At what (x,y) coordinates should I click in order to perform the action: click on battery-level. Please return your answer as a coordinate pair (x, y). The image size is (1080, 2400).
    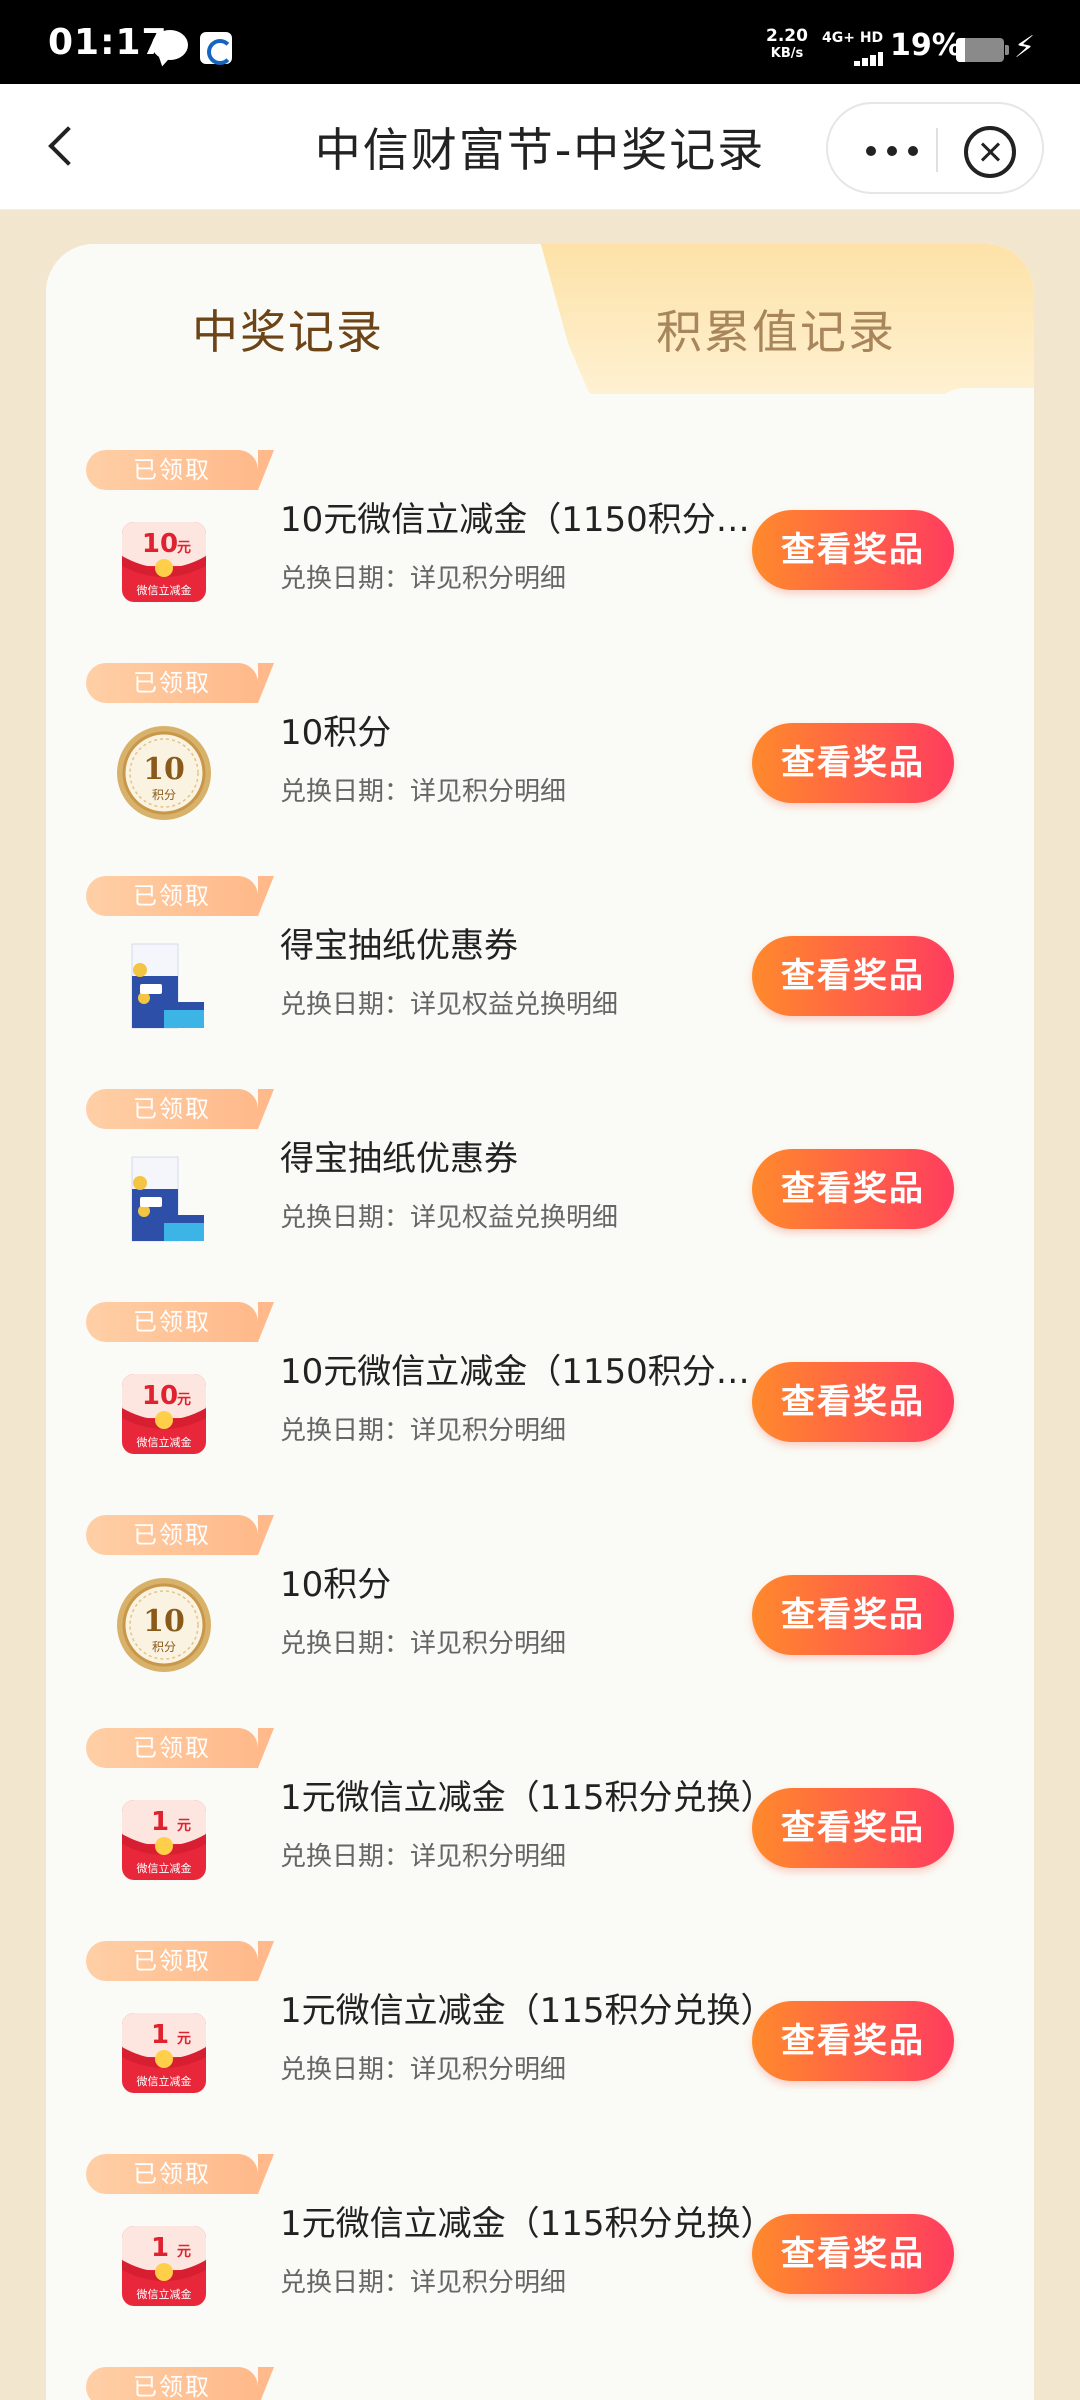
    Looking at the image, I should click on (961, 50).